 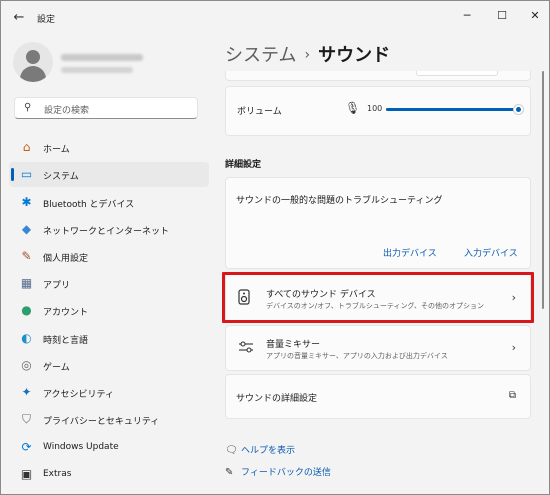 What do you see at coordinates (102, 57) in the screenshot?
I see `account-name-redacted` at bounding box center [102, 57].